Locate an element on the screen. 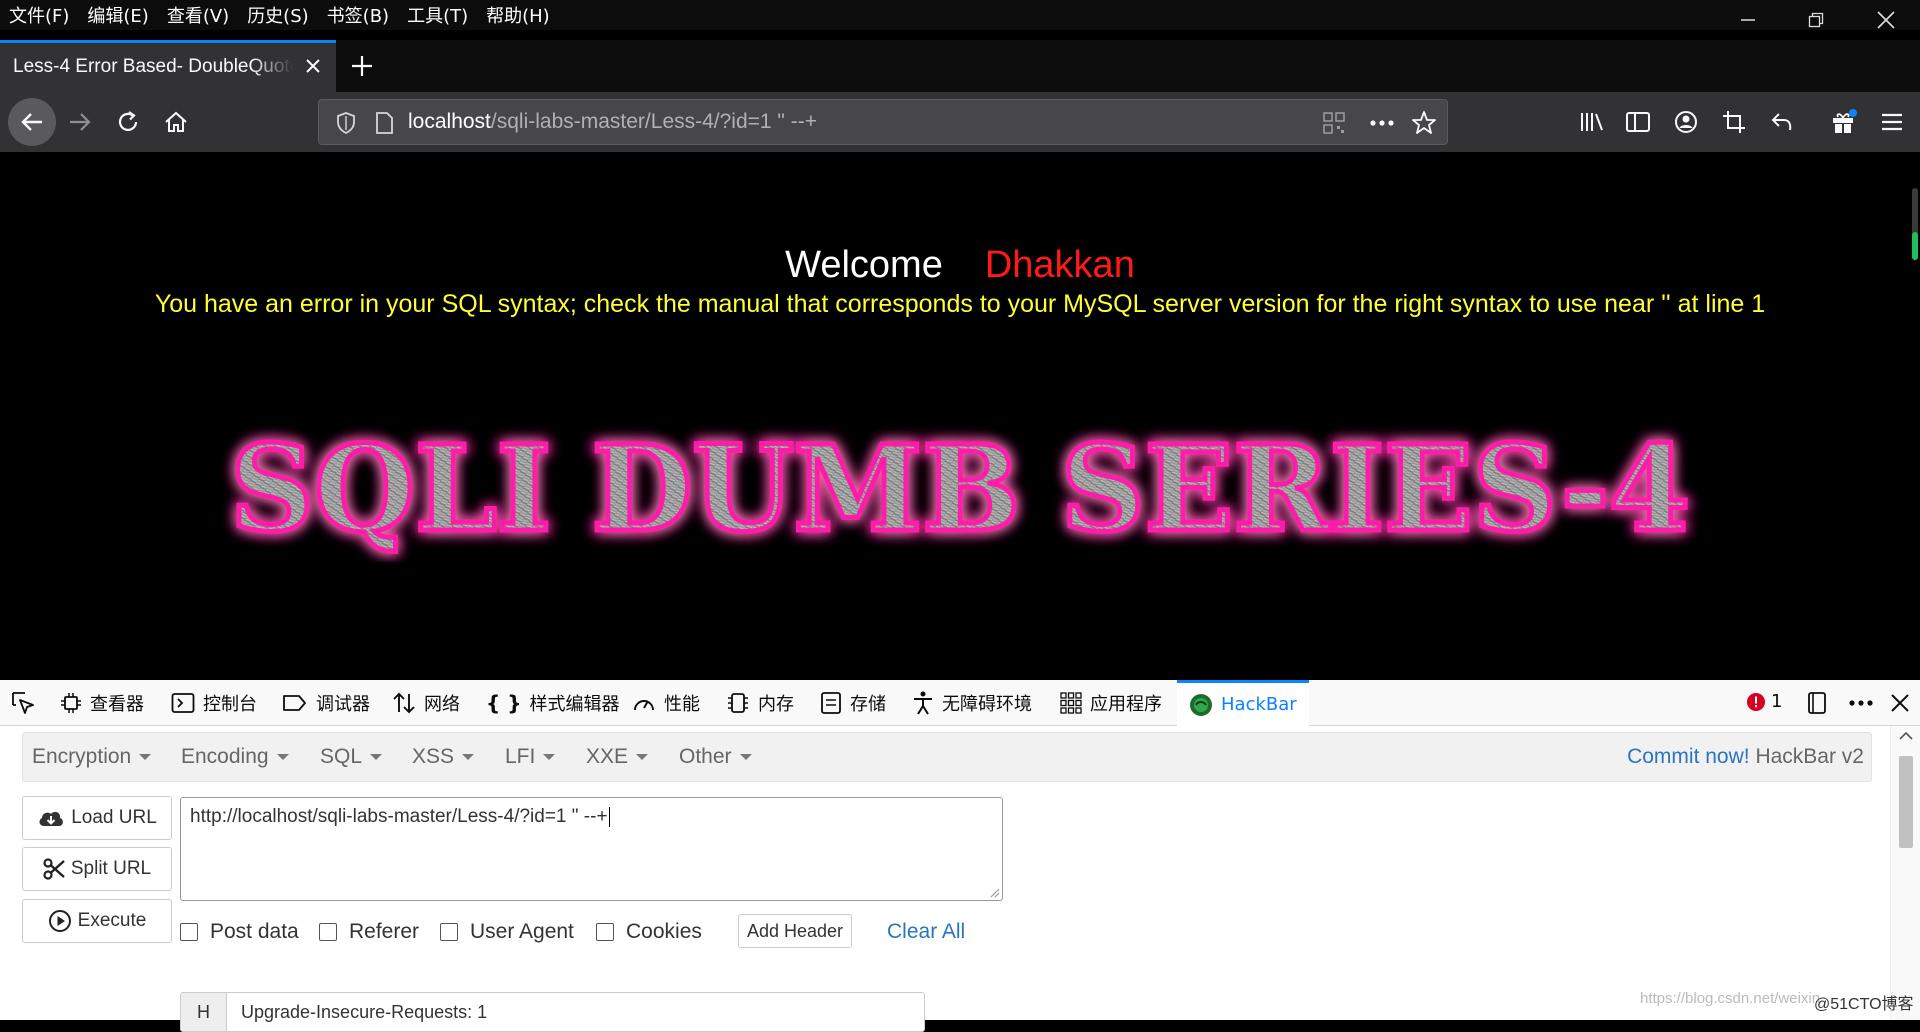 Image resolution: width=1920 pixels, height=1032 pixels. error-icon is located at coordinates (1756, 701).